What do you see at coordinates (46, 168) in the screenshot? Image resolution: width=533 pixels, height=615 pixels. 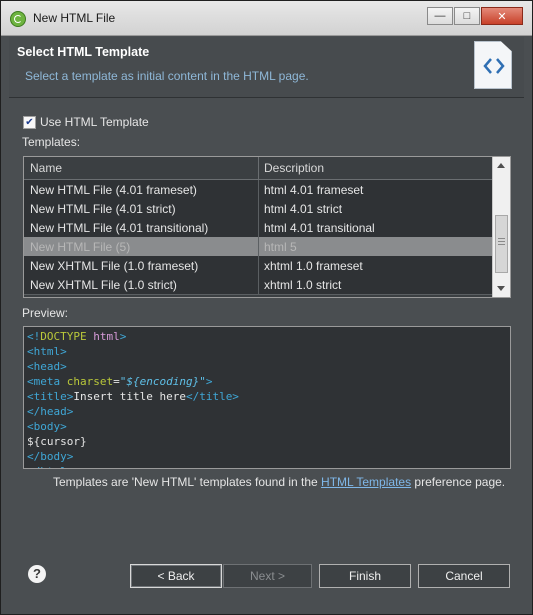 I see `column-header-name: Name` at bounding box center [46, 168].